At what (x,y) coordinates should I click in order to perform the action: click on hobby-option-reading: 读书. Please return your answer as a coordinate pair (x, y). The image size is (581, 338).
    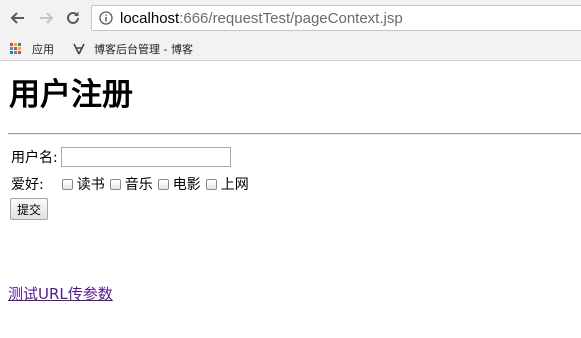
    Looking at the image, I should click on (83, 184).